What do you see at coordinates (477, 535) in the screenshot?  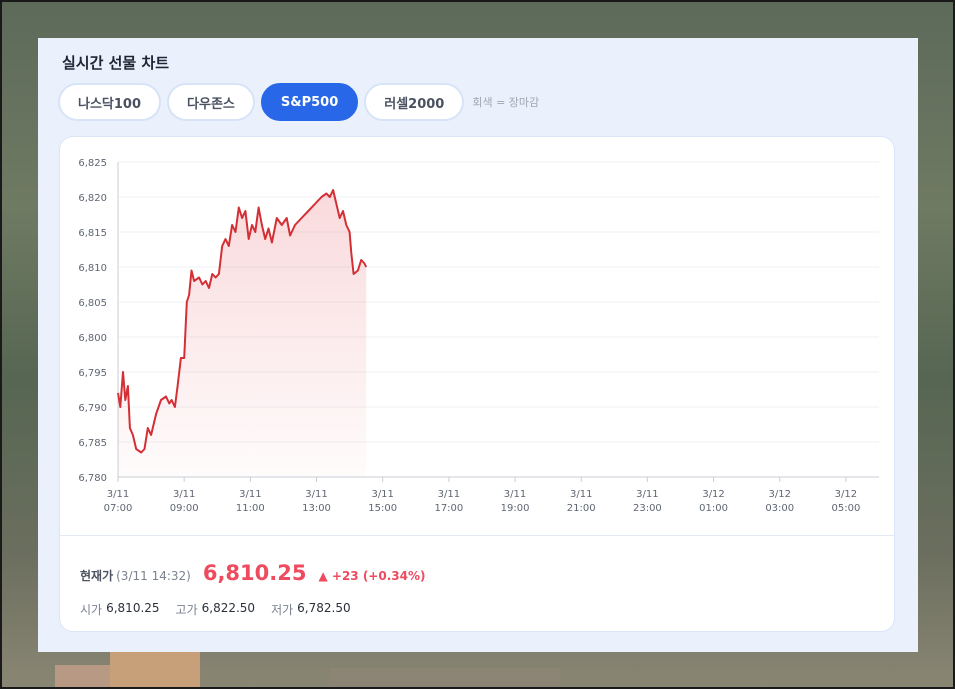 I see `divider` at bounding box center [477, 535].